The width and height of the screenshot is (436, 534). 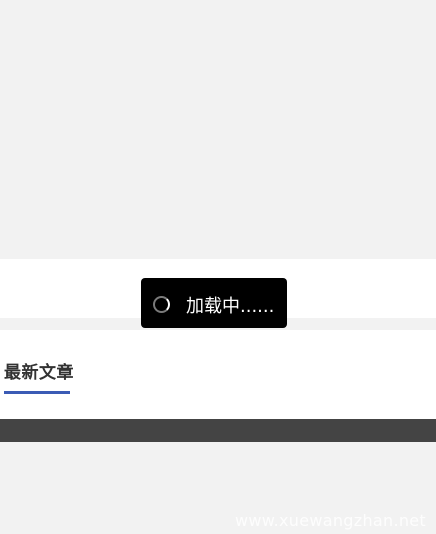 I want to click on title-underline, so click(x=37, y=392).